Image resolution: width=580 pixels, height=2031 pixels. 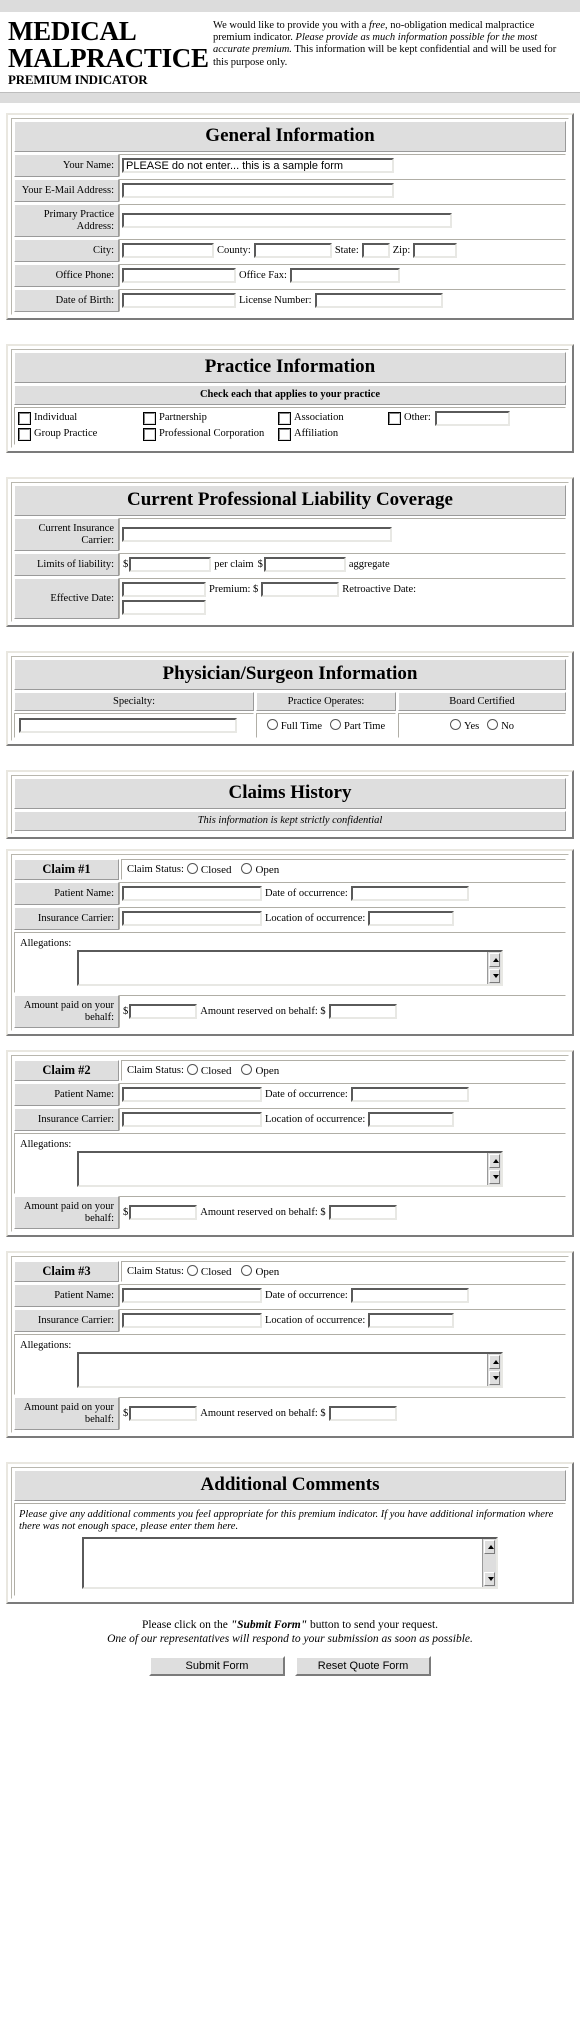 I want to click on claim-heading-row: Claim #1 Claim Status: Closed Open, so click(x=290, y=869).